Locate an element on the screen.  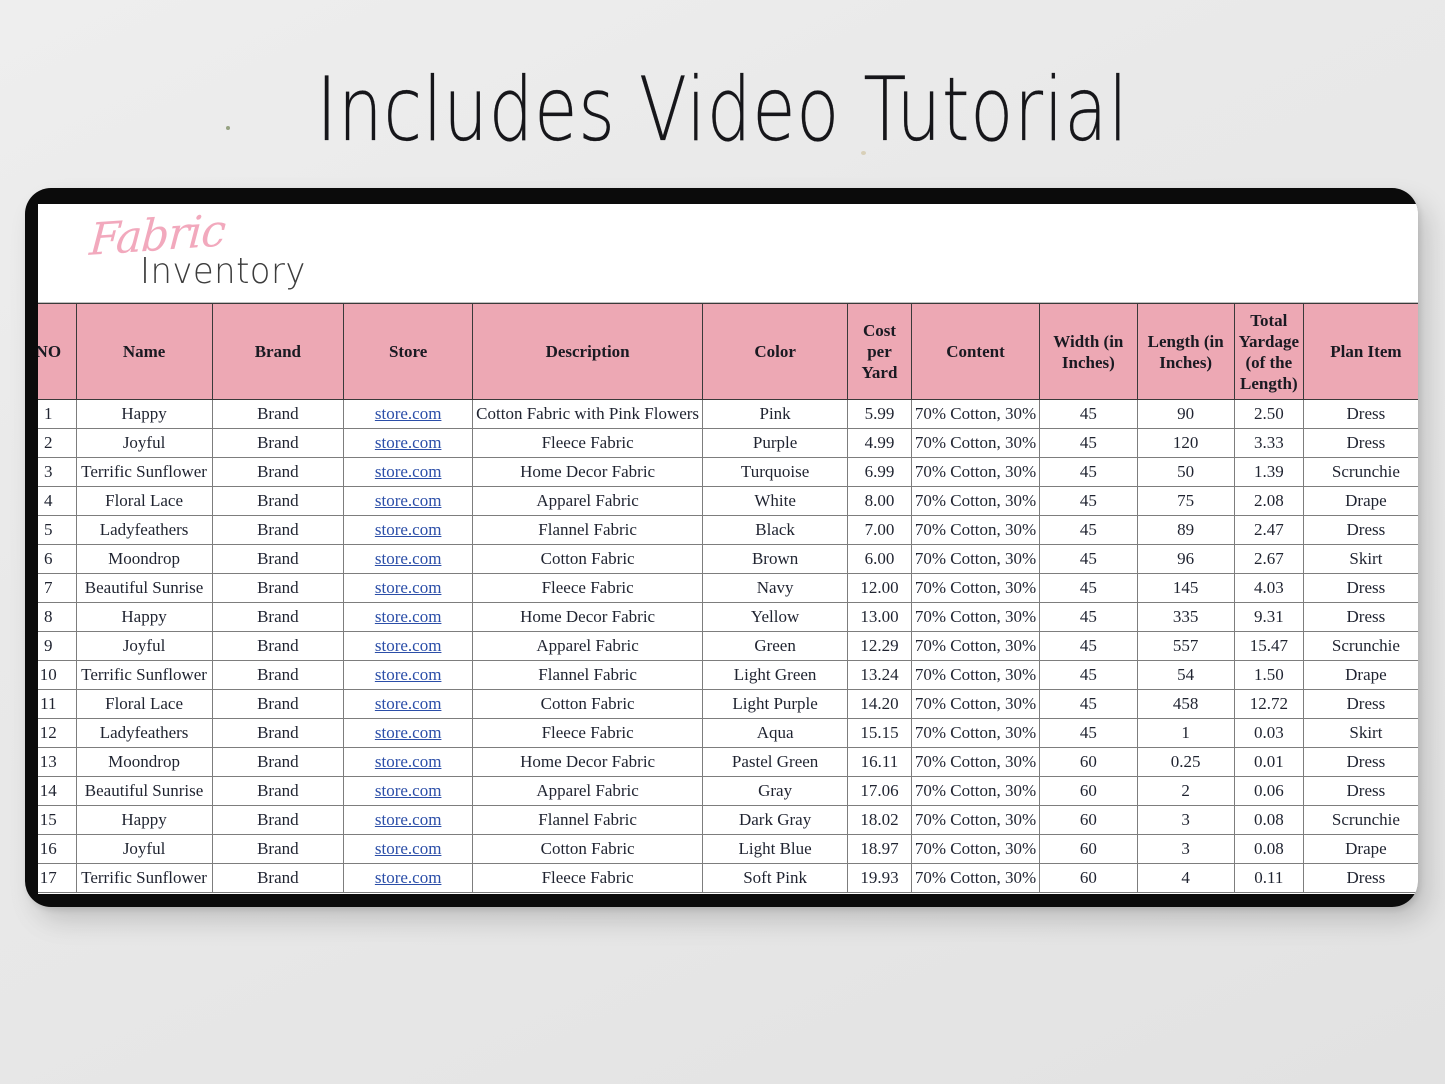
row-cell-plan: Drape is located at coordinates (1360, 849).